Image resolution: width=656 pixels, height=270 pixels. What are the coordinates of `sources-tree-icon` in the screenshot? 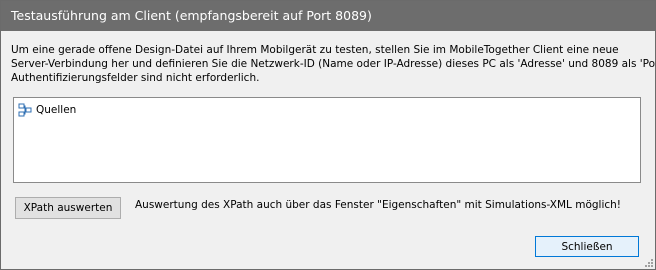 It's located at (25, 110).